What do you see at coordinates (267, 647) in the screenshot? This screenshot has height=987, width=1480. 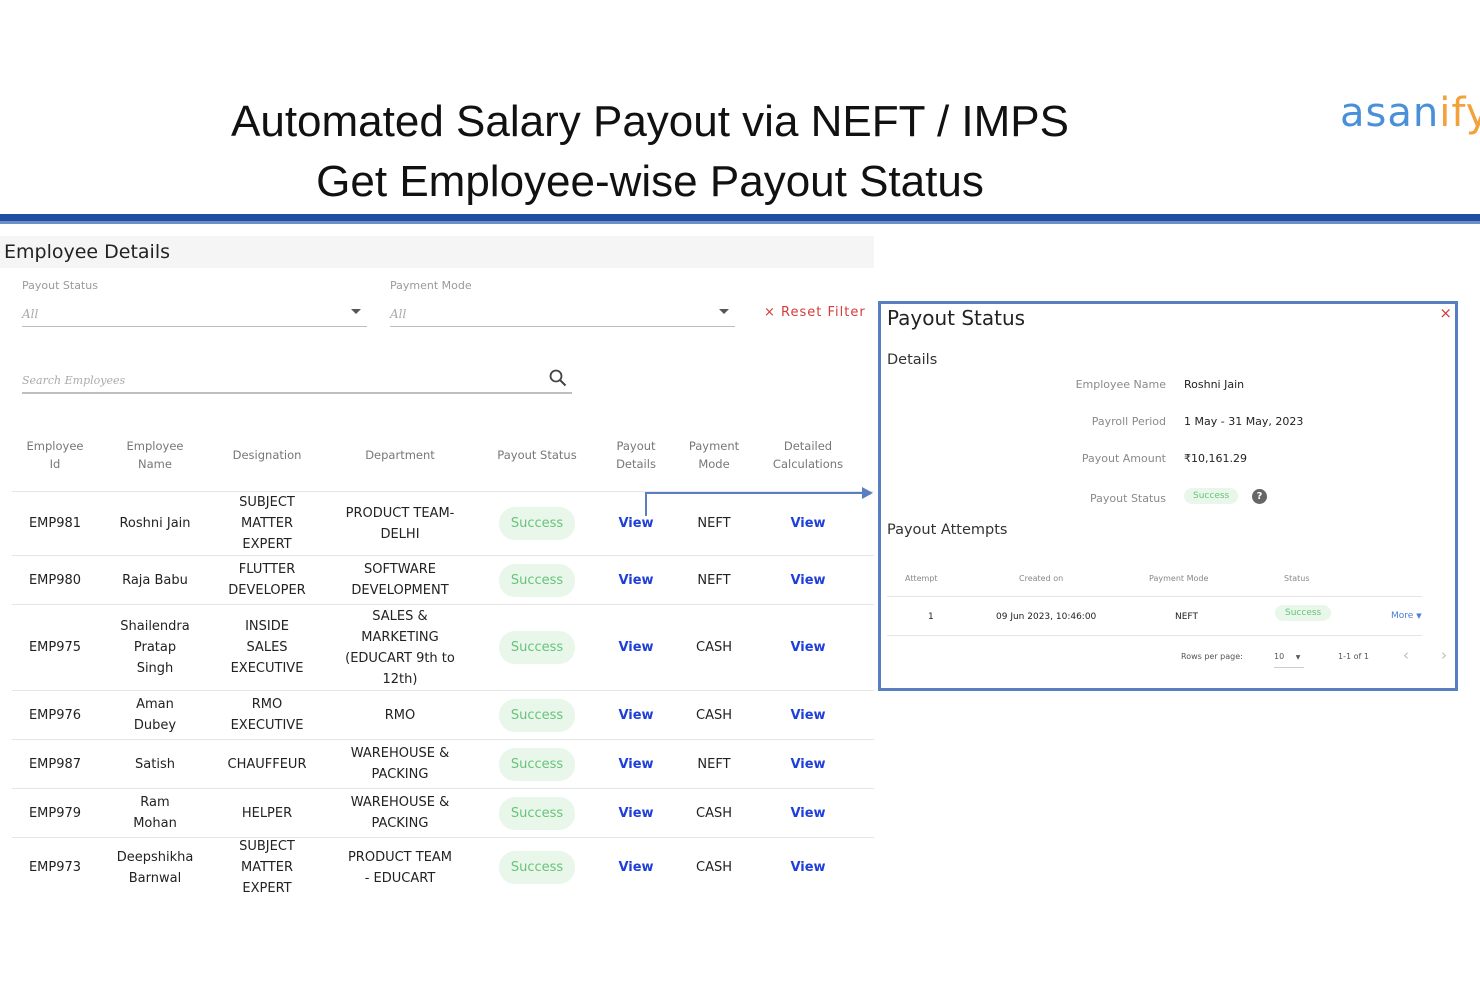 I see `cell-designation: INSIDE SALES EXECUTIVE` at bounding box center [267, 647].